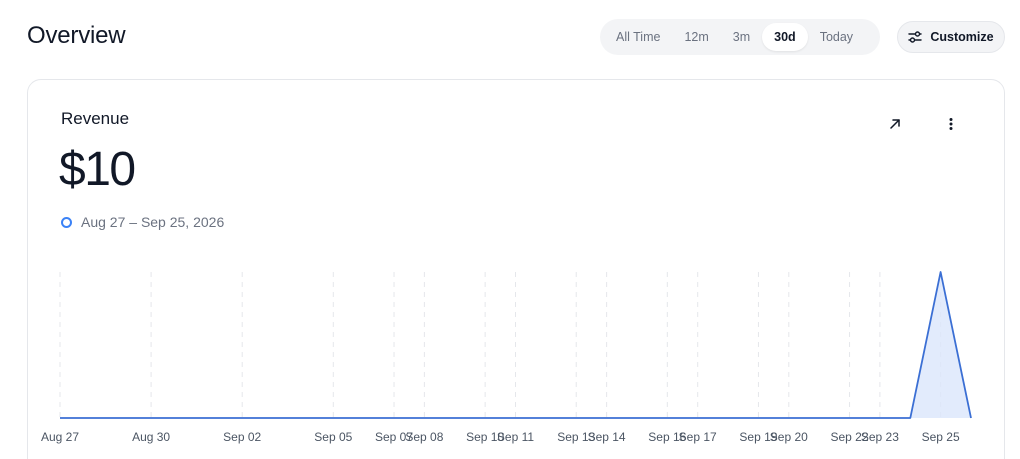  Describe the element at coordinates (76, 35) in the screenshot. I see `page-title: Overview` at that location.